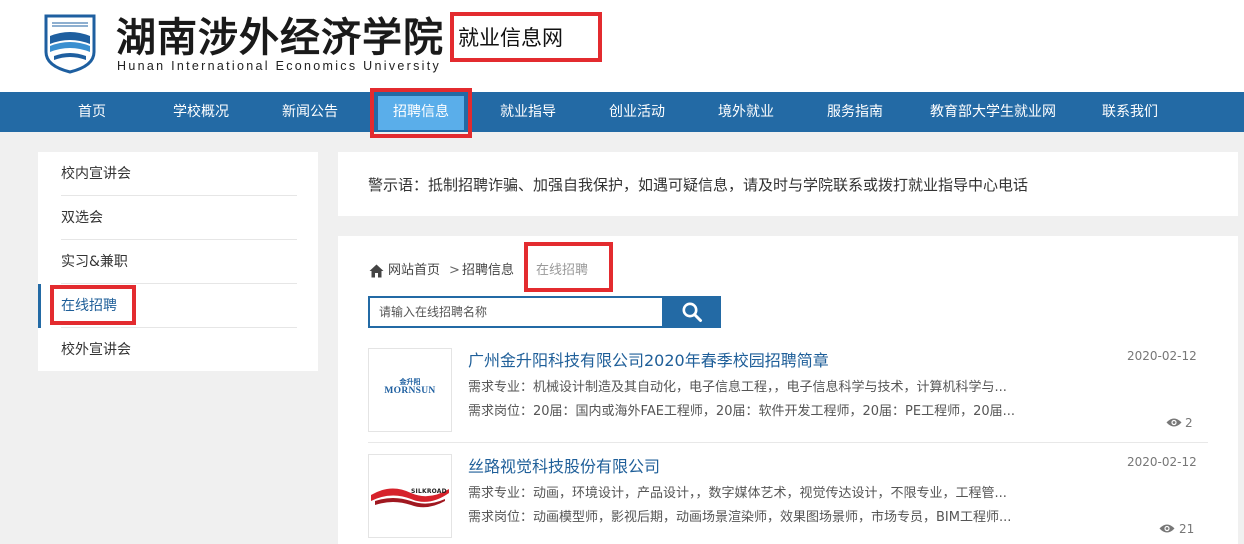 The image size is (1244, 544). I want to click on company-logo-text: MORNSUN, so click(410, 391).